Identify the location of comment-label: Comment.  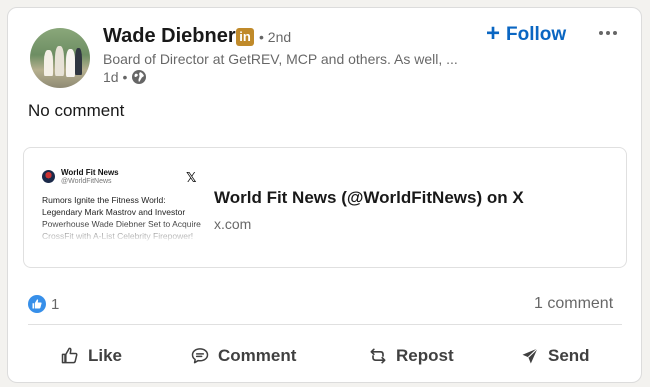
(257, 355).